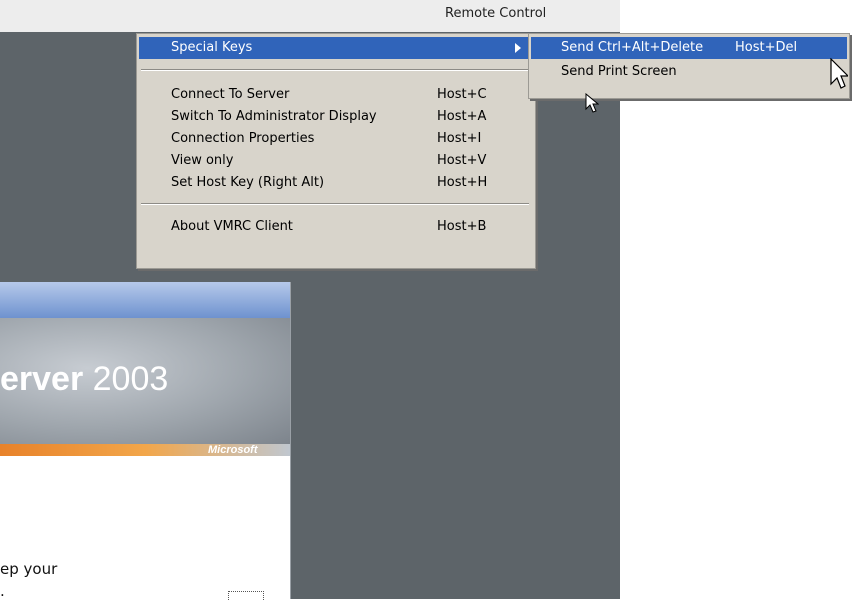 The height and width of the screenshot is (600, 852). What do you see at coordinates (336, 139) in the screenshot?
I see `menu-item-connection-properties: Connection Properties Host+I` at bounding box center [336, 139].